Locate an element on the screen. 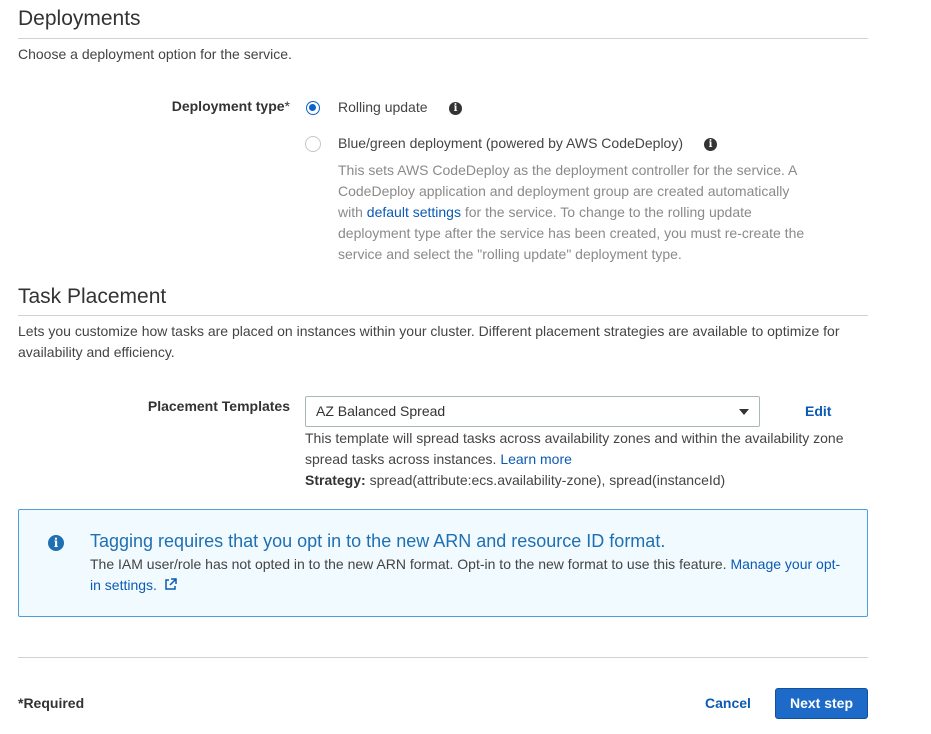 This screenshot has width=931, height=734. task-placement-heading: Task Placement is located at coordinates (92, 296).